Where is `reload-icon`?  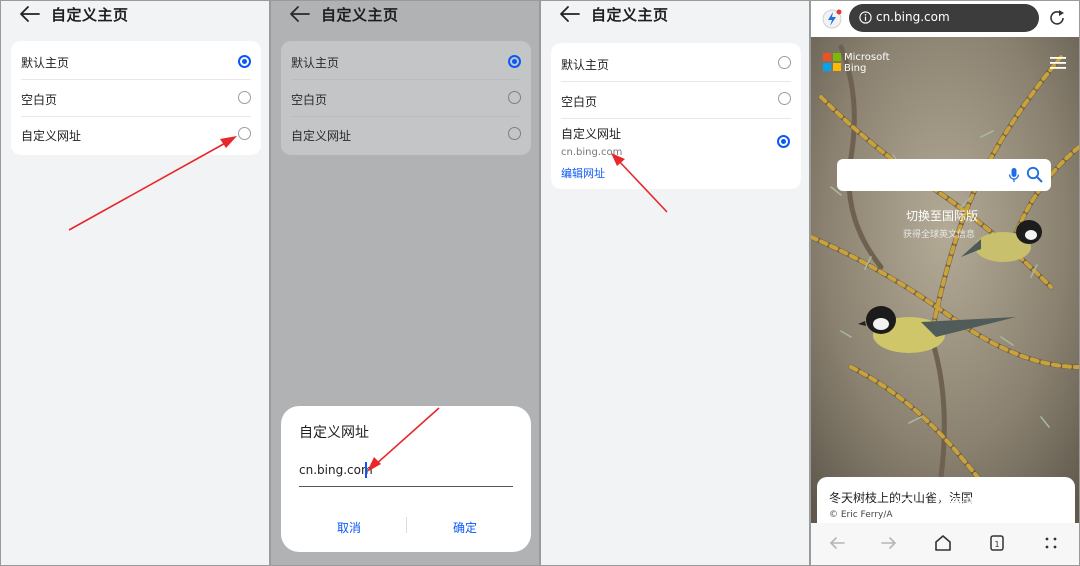
reload-icon is located at coordinates (1057, 18).